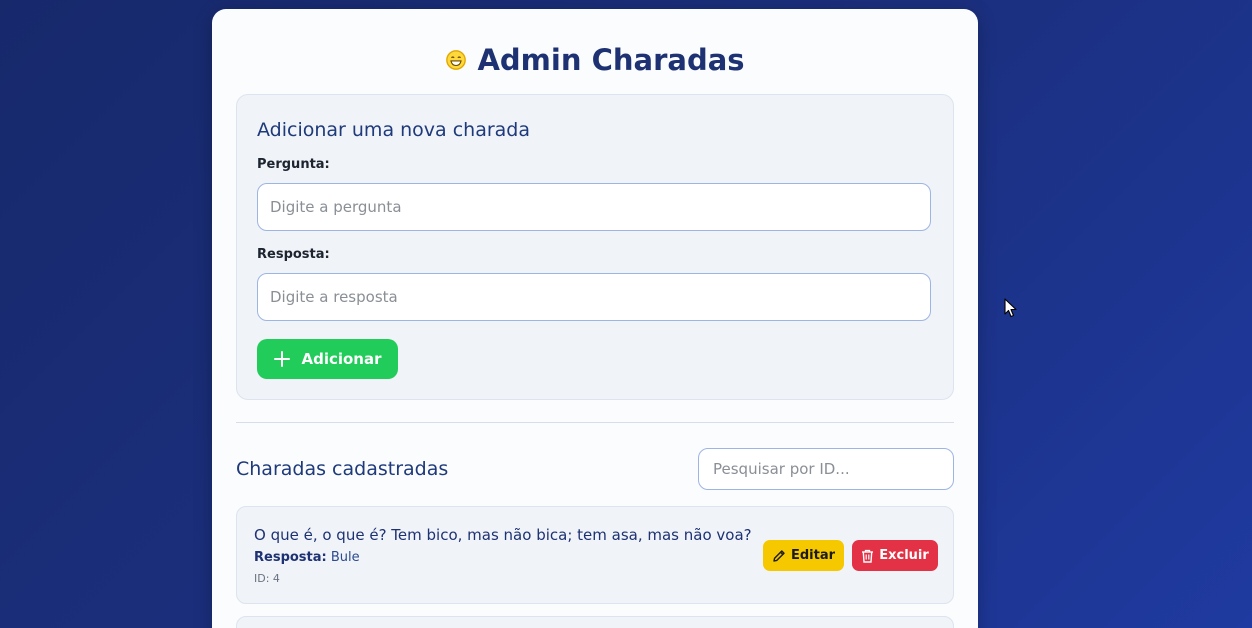 Image resolution: width=1252 pixels, height=628 pixels. Describe the element at coordinates (813, 555) in the screenshot. I see `edit-button-label: Editar` at that location.